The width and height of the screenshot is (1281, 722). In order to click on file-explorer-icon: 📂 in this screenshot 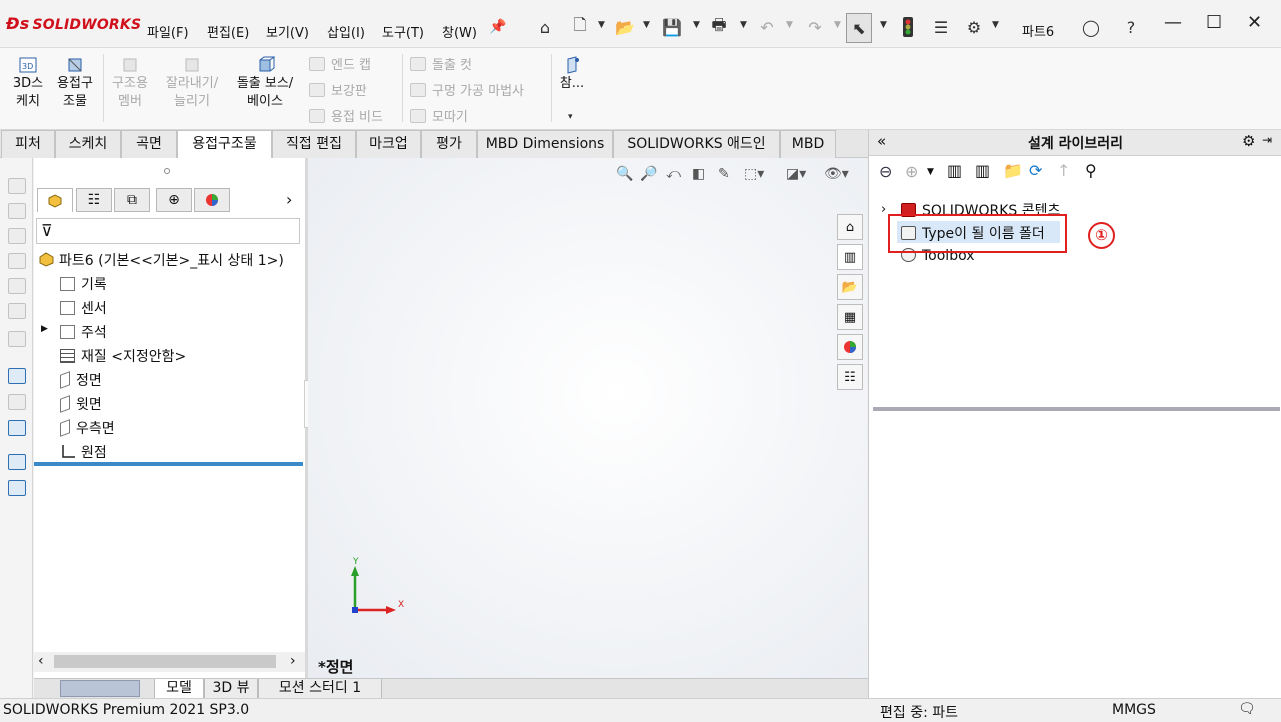, I will do `click(850, 287)`.